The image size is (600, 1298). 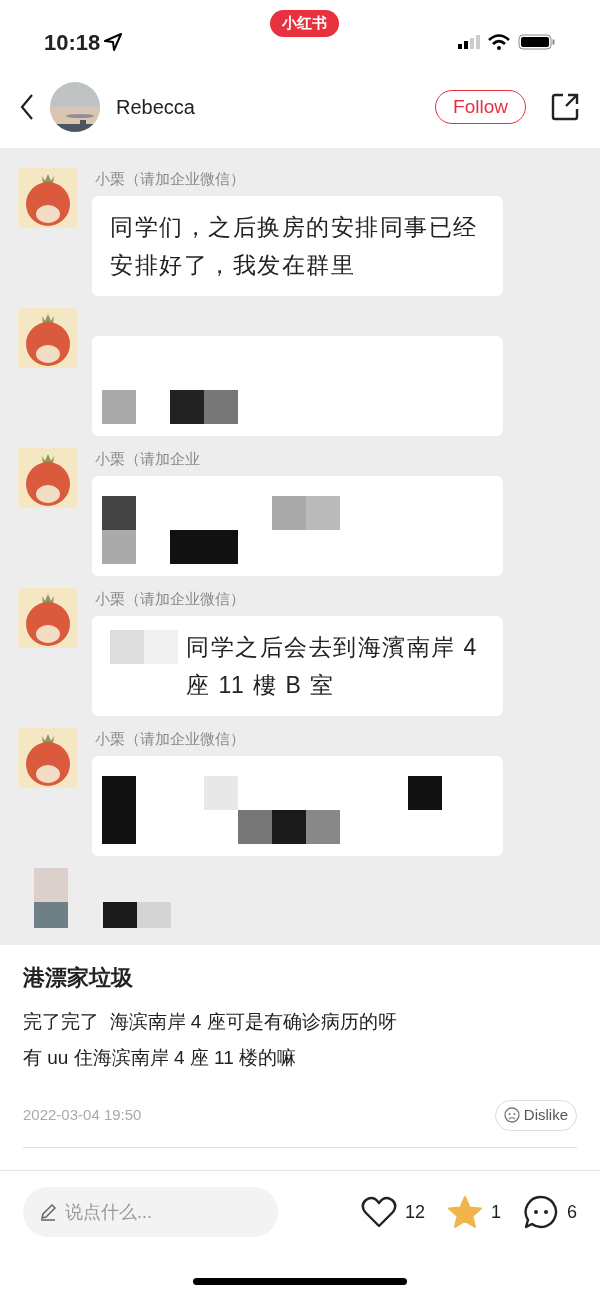 What do you see at coordinates (27, 107) in the screenshot?
I see `back-icon` at bounding box center [27, 107].